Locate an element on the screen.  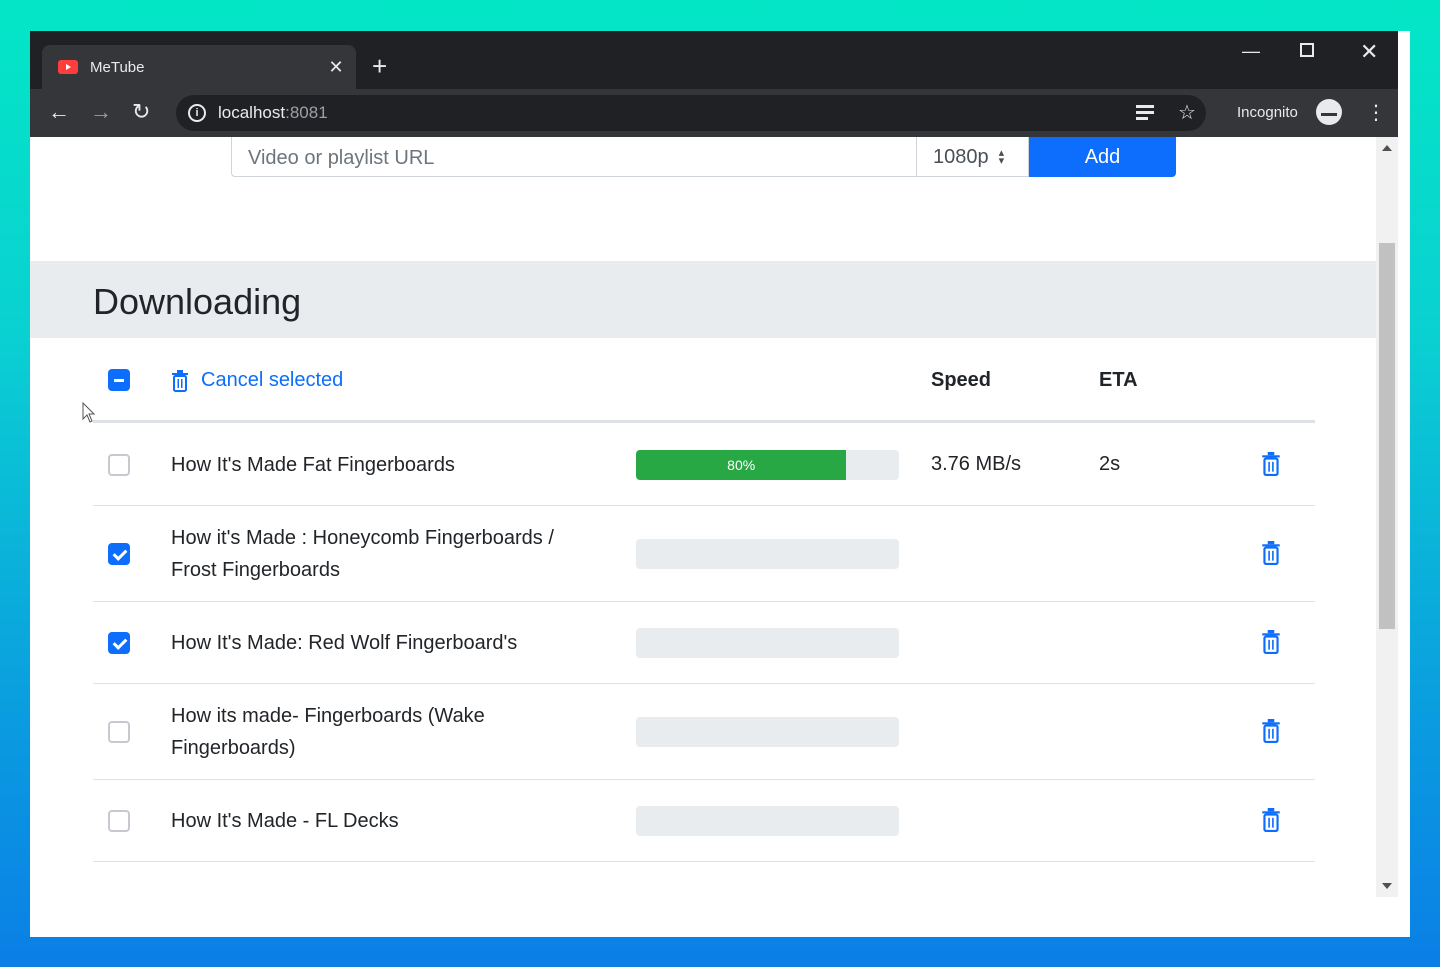
eta-column-header: ETA is located at coordinates (1118, 380).